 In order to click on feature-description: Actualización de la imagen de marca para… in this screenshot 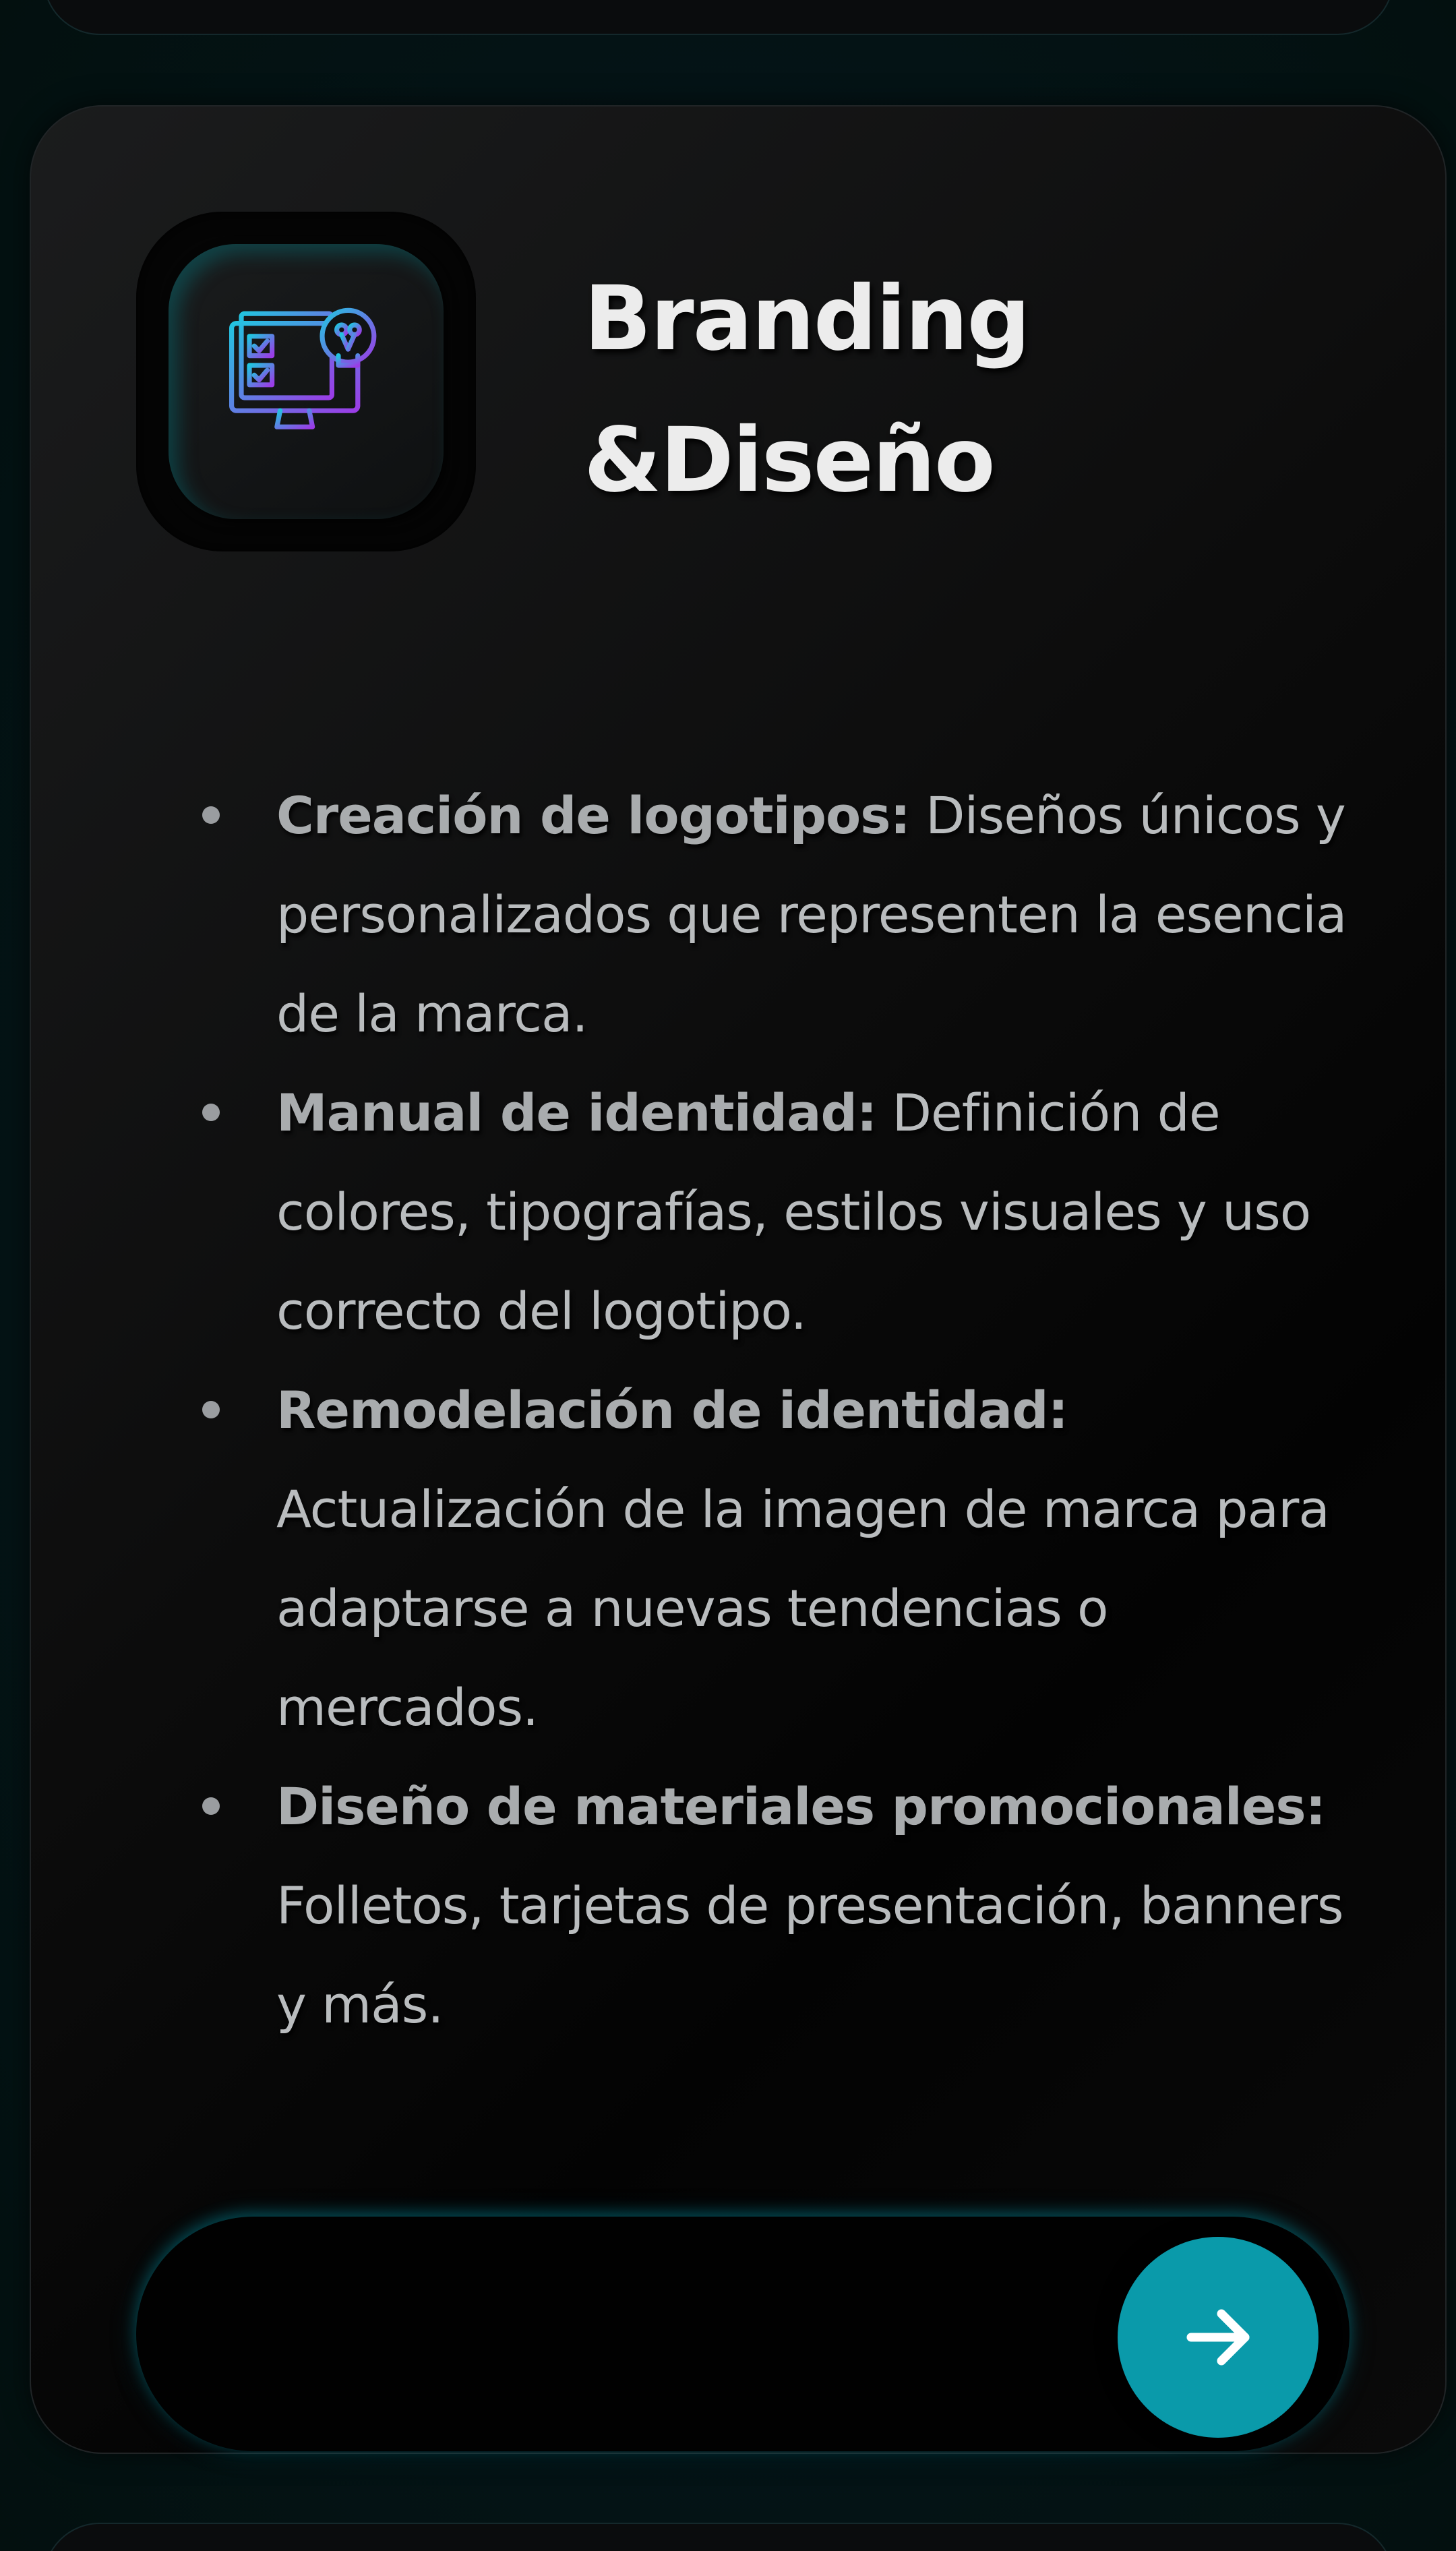, I will do `click(803, 1608)`.